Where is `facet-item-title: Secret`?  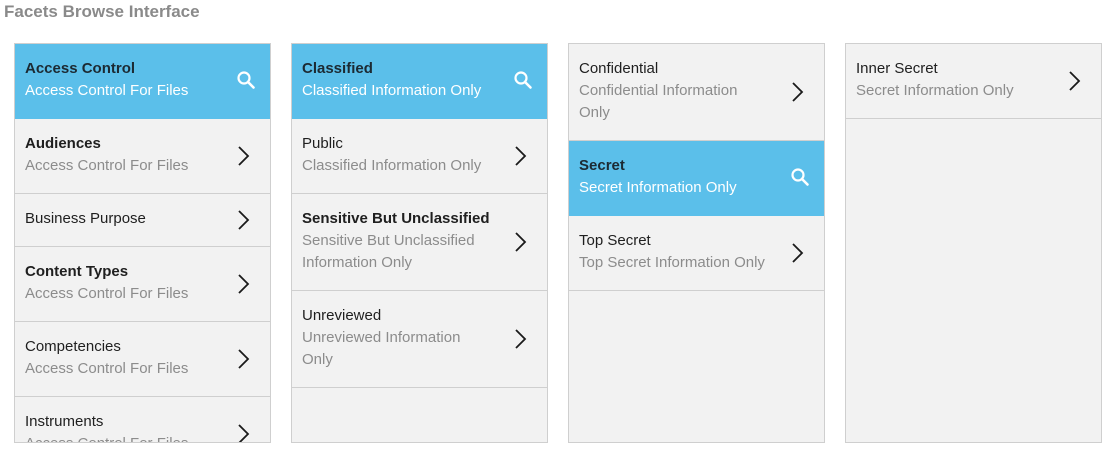 facet-item-title: Secret is located at coordinates (602, 165).